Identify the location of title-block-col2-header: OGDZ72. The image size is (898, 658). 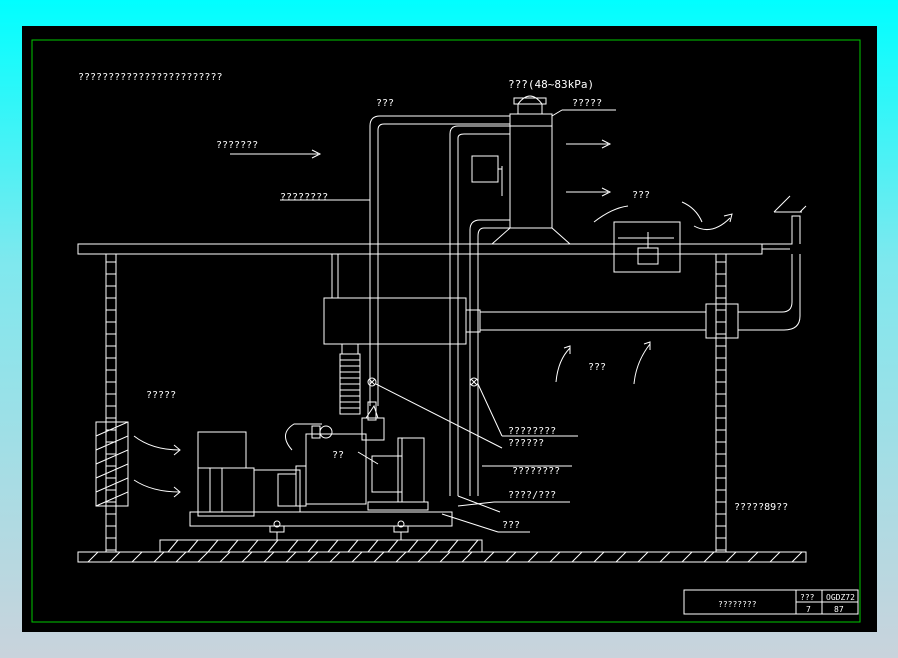
(840, 597).